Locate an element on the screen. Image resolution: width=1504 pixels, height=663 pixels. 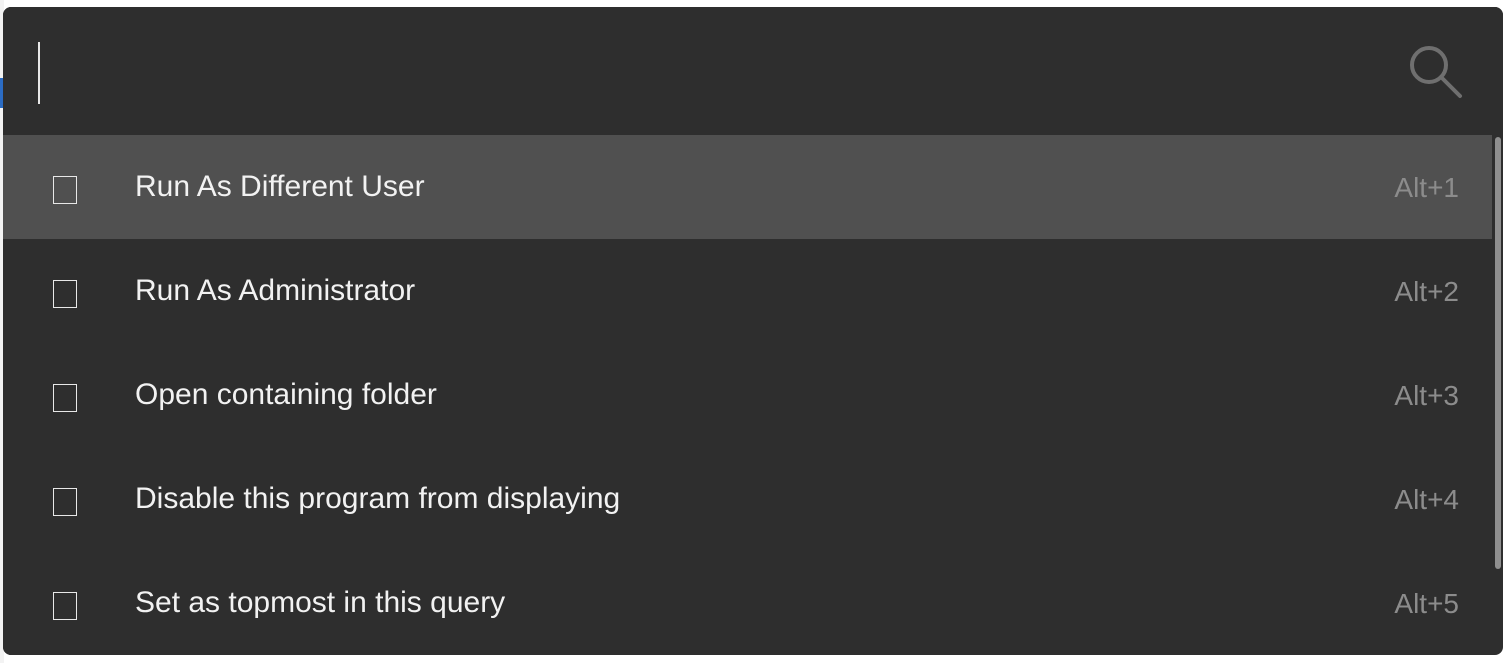
search-input is located at coordinates (715, 72).